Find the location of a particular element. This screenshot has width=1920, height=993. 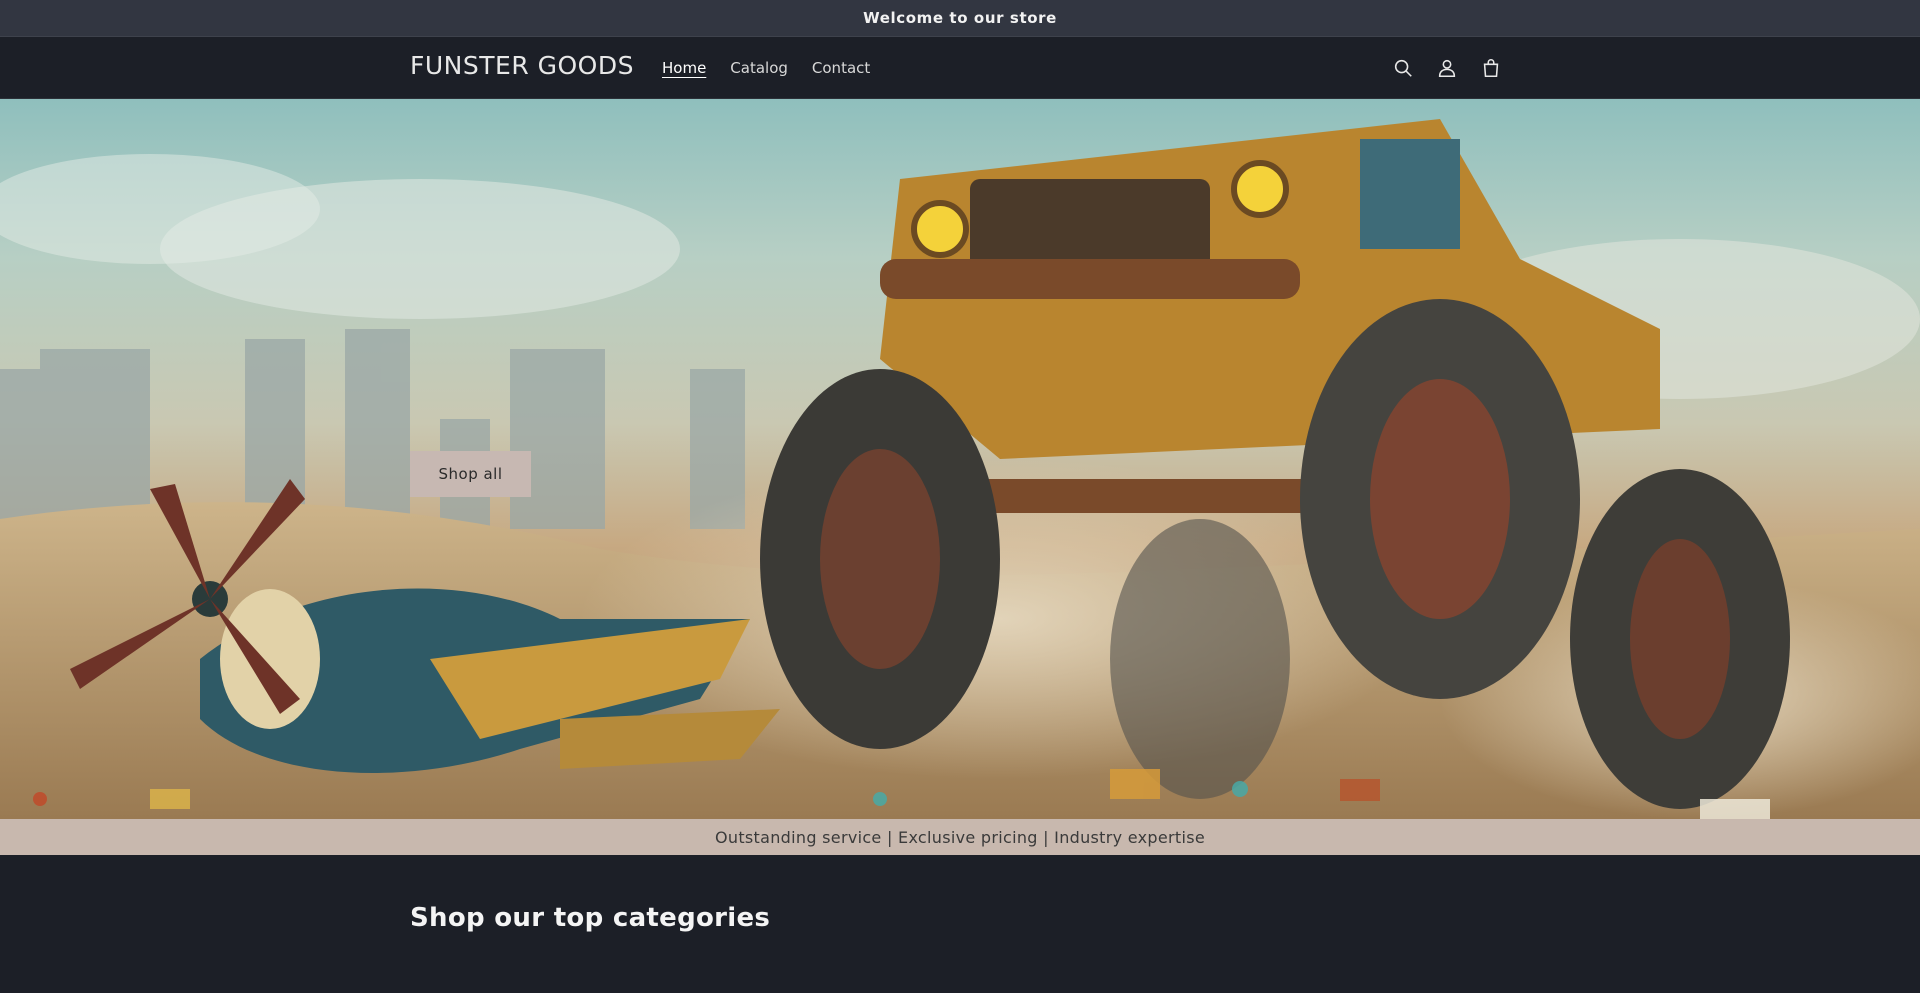

cart-button is located at coordinates (1491, 68).